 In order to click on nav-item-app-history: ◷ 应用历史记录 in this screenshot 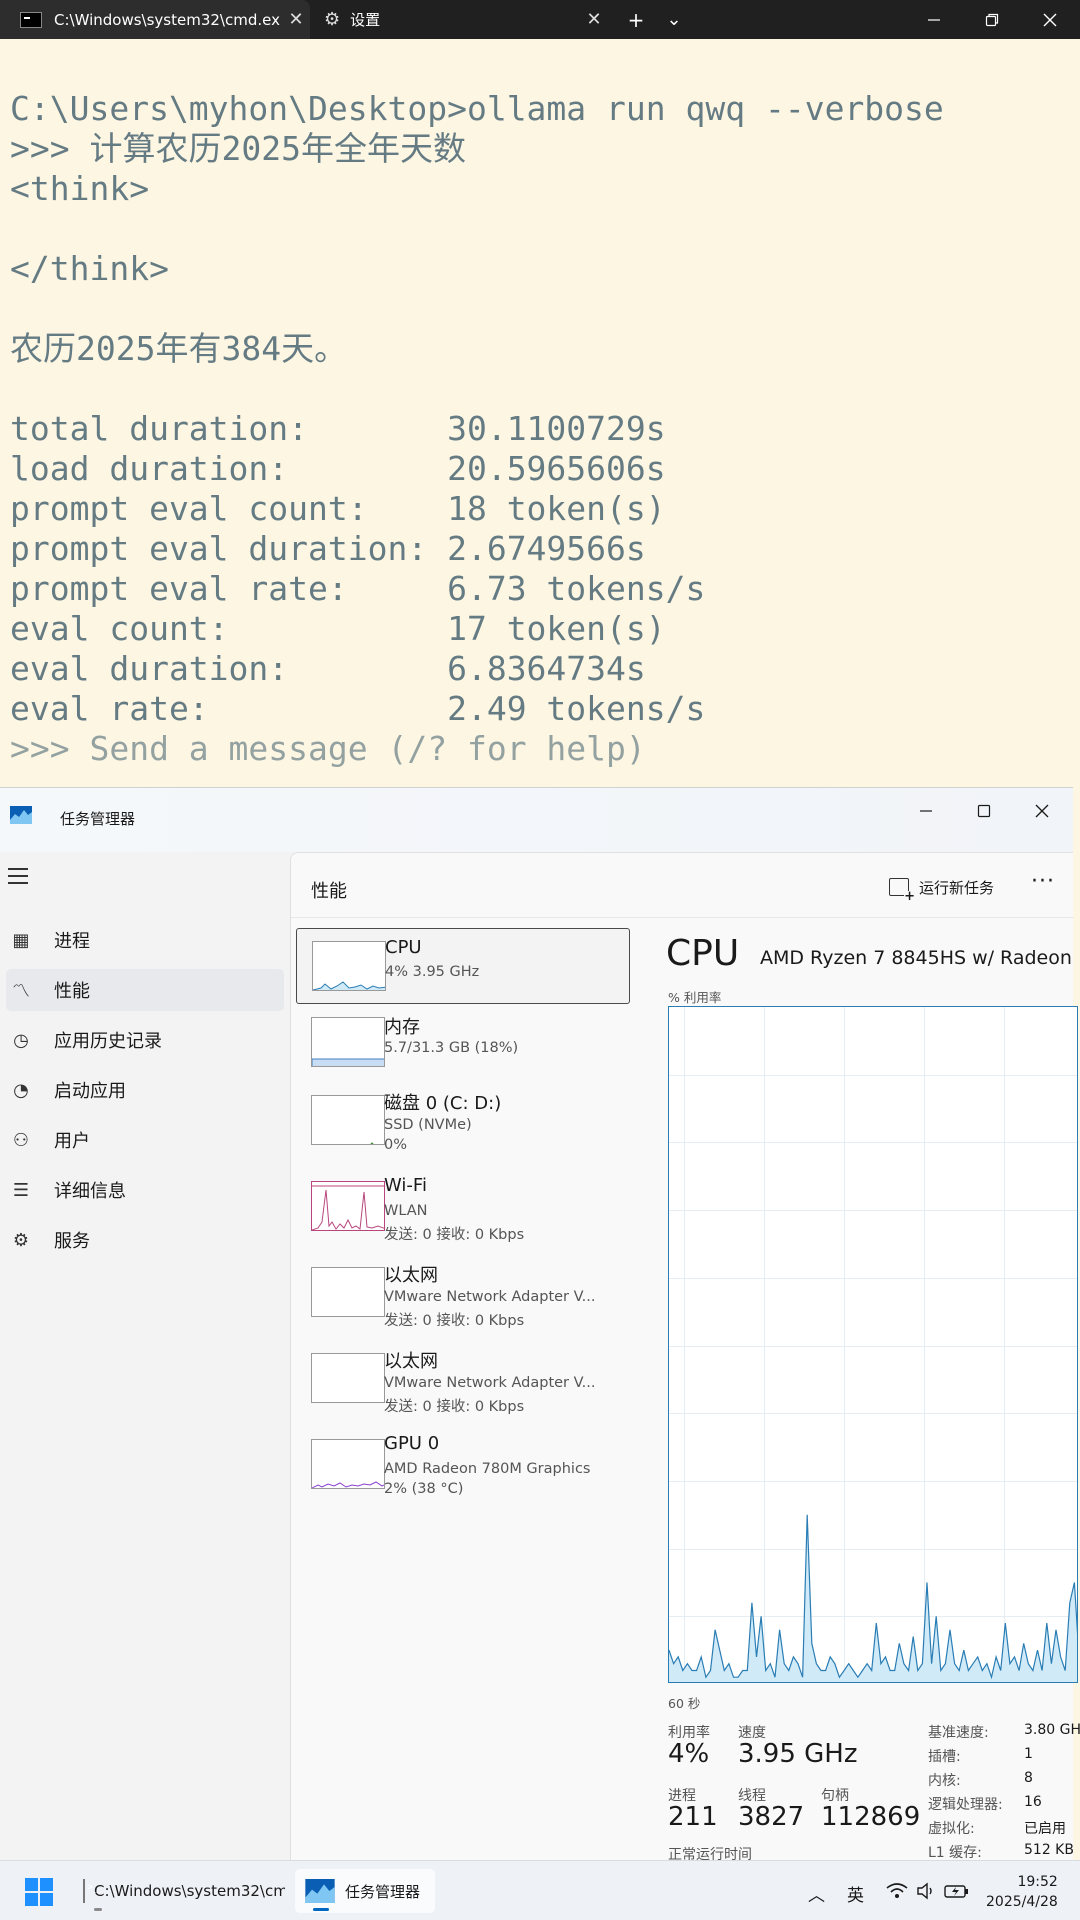, I will do `click(145, 1040)`.